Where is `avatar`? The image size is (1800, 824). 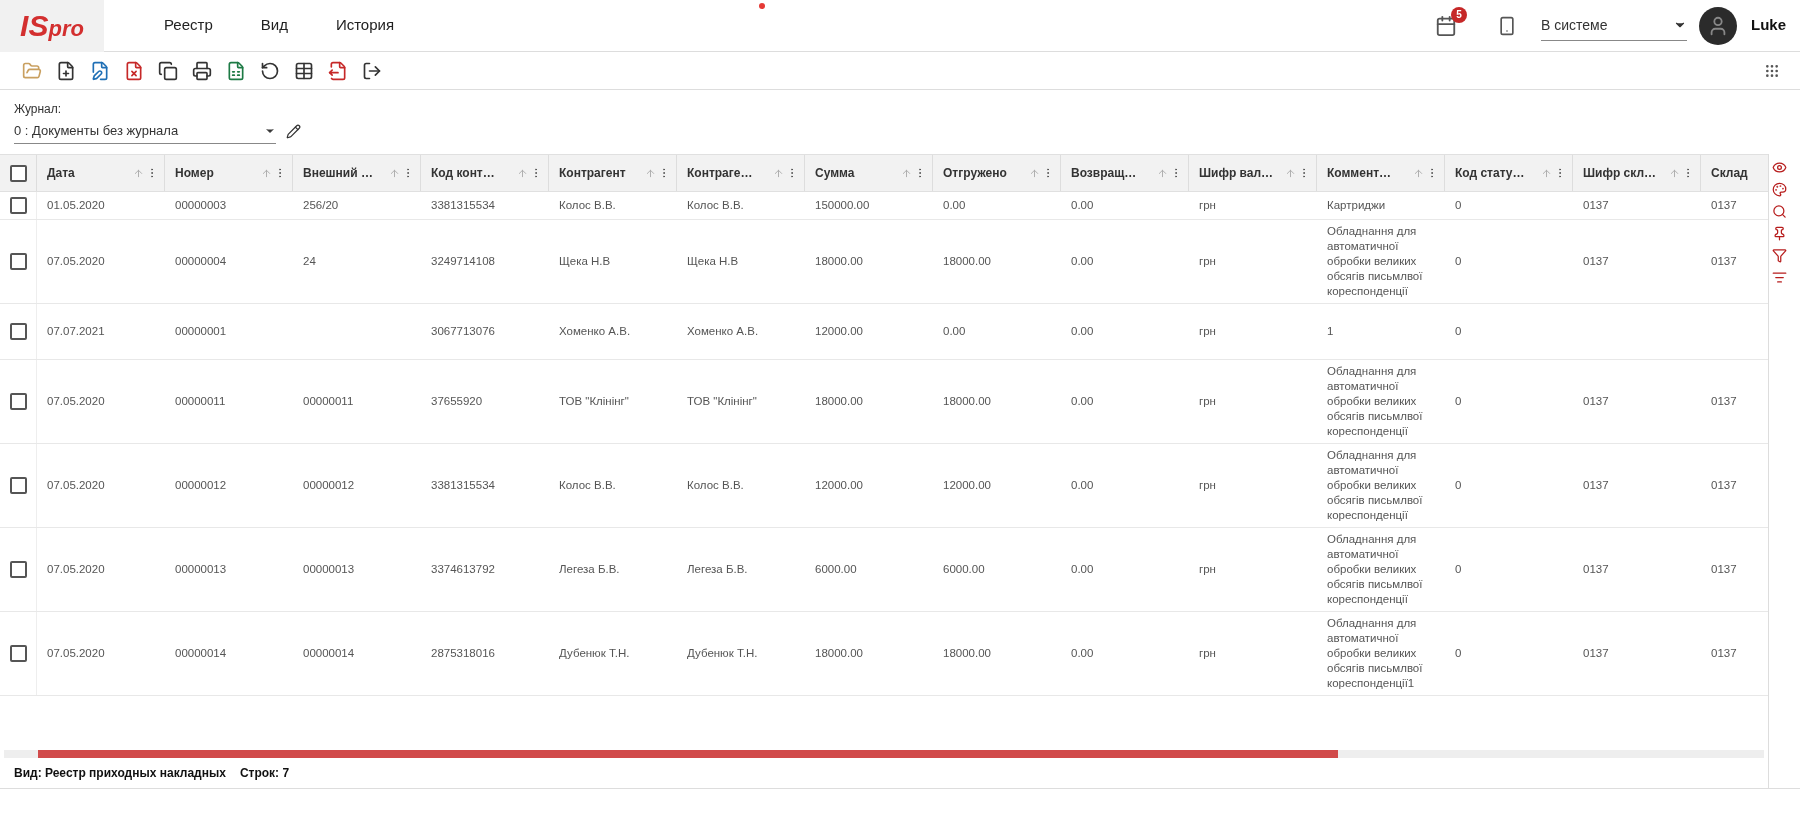
avatar is located at coordinates (1718, 25).